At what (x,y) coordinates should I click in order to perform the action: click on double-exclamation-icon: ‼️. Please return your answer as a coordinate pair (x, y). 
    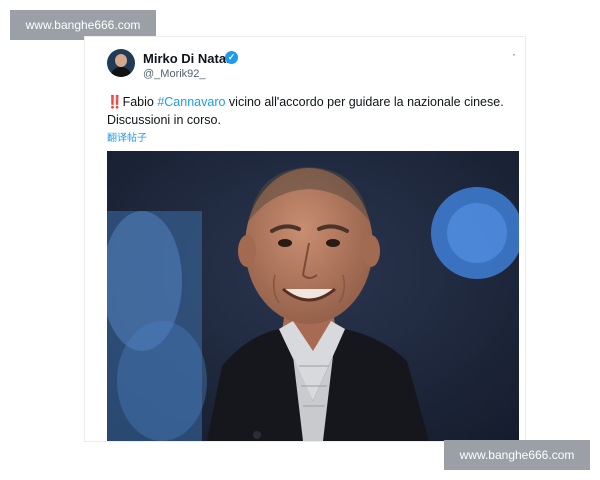
    Looking at the image, I should click on (115, 102).